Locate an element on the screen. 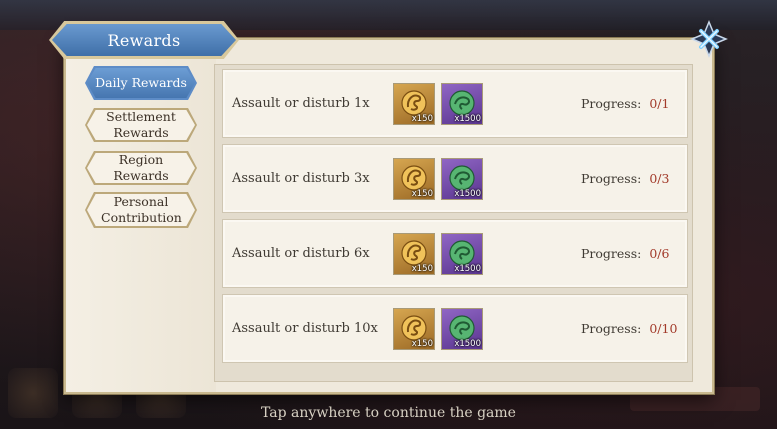 The image size is (777, 429). progress-value: 0/10 is located at coordinates (663, 328).